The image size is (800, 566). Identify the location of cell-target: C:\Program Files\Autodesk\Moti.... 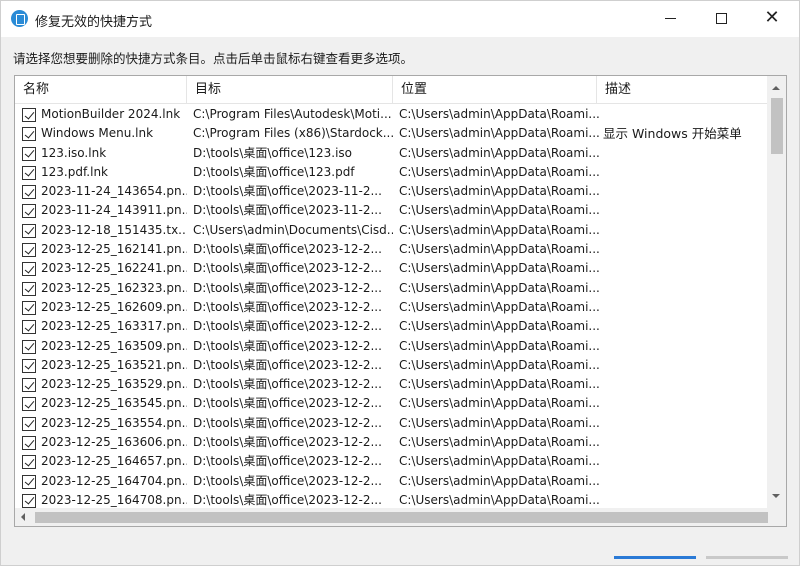
(292, 114).